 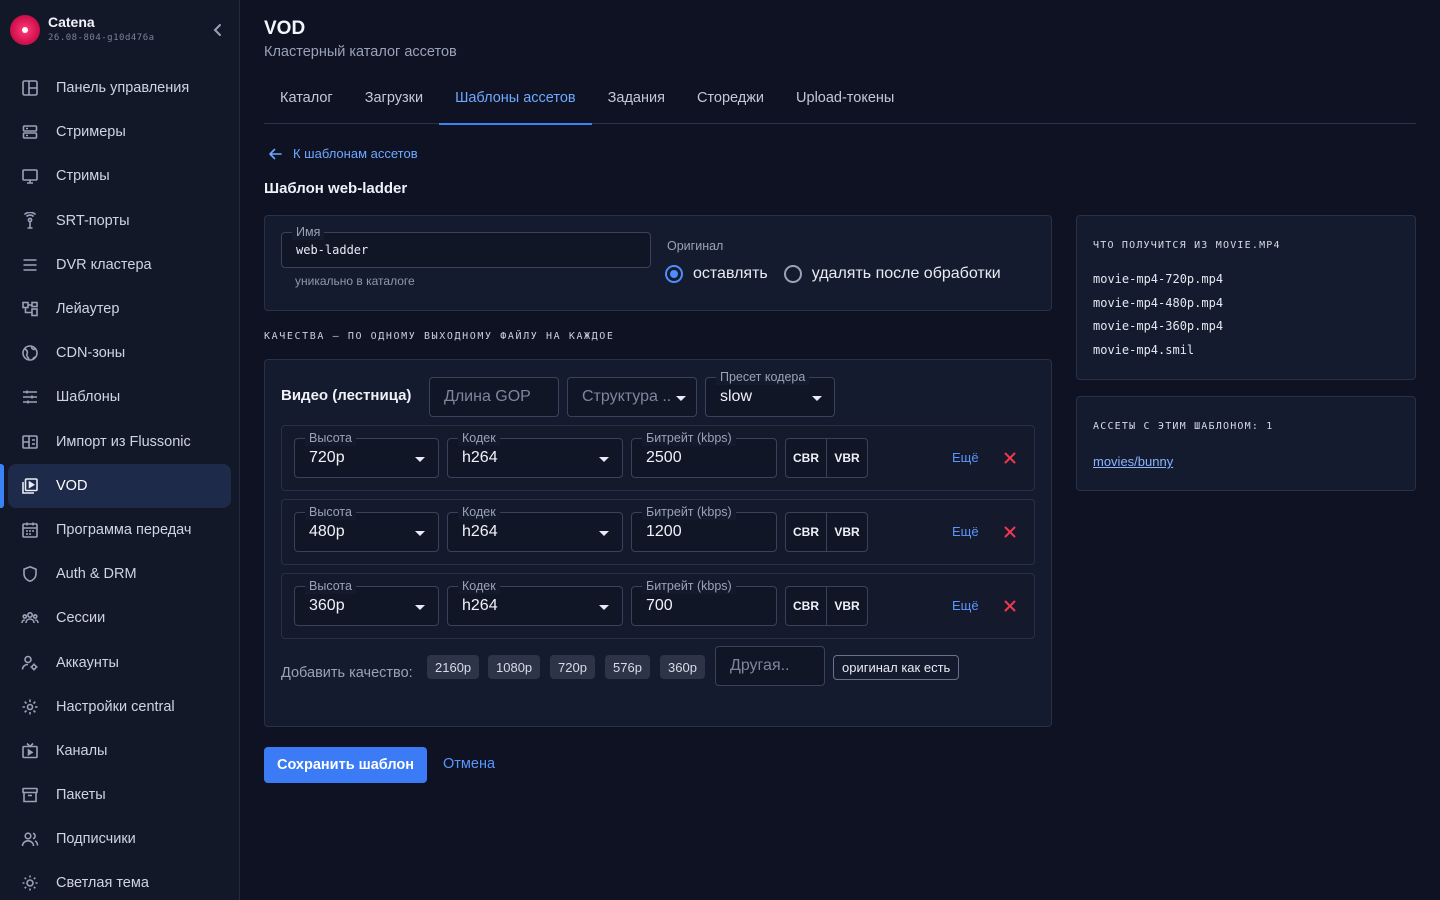 What do you see at coordinates (845, 100) in the screenshot?
I see `tab-upload-tokens: Upload-токены` at bounding box center [845, 100].